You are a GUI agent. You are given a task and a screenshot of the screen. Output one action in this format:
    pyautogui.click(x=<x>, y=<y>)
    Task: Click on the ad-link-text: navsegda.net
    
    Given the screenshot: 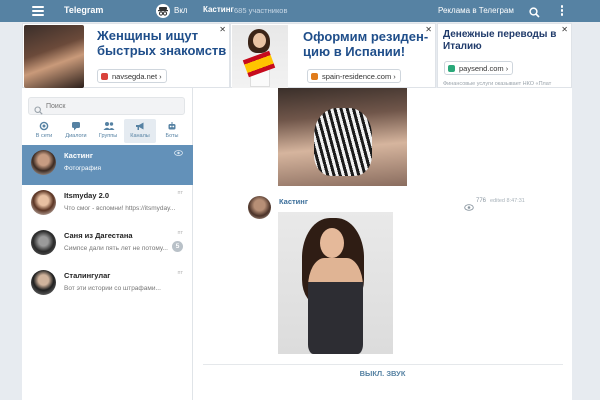 What is the action you would take?
    pyautogui.click(x=135, y=76)
    